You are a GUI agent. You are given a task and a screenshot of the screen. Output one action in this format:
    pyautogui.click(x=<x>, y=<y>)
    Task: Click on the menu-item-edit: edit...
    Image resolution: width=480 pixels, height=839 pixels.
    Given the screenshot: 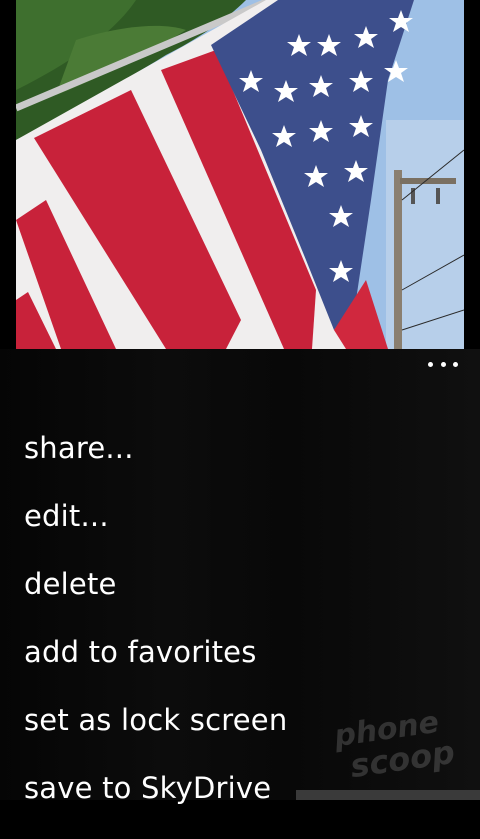 What is the action you would take?
    pyautogui.click(x=155, y=533)
    